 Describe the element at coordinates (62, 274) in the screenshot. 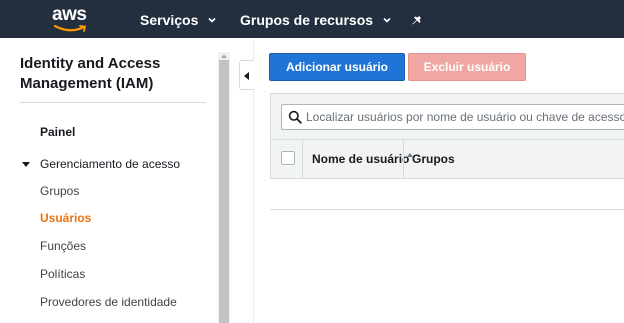

I see `sidebar-item-policies: Políticas` at that location.